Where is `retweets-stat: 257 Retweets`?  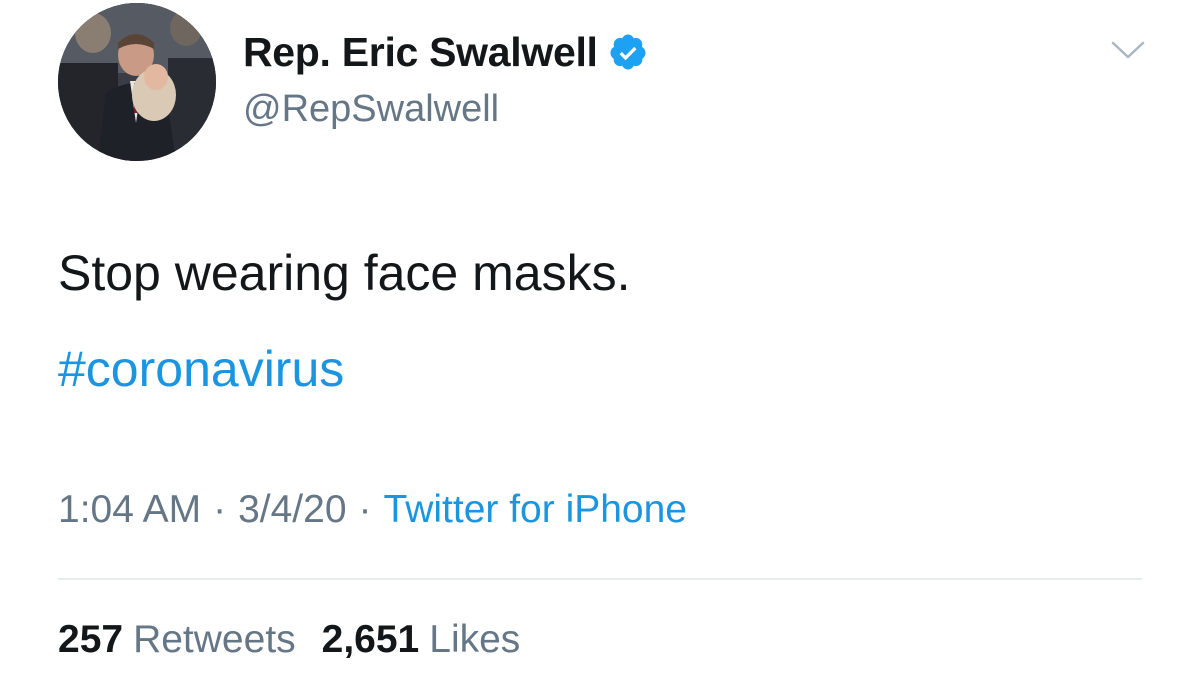
retweets-stat: 257 Retweets is located at coordinates (177, 639).